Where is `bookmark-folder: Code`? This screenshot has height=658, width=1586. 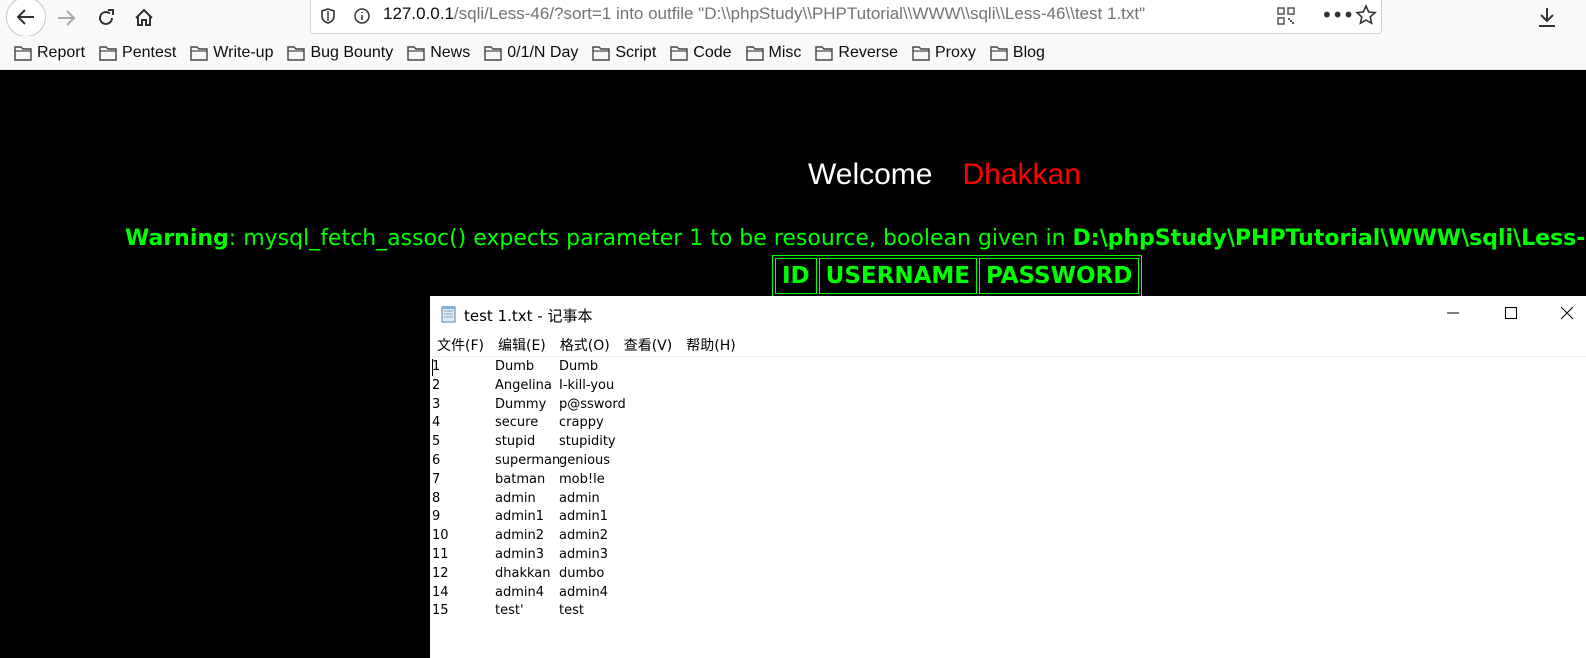
bookmark-folder: Code is located at coordinates (701, 53).